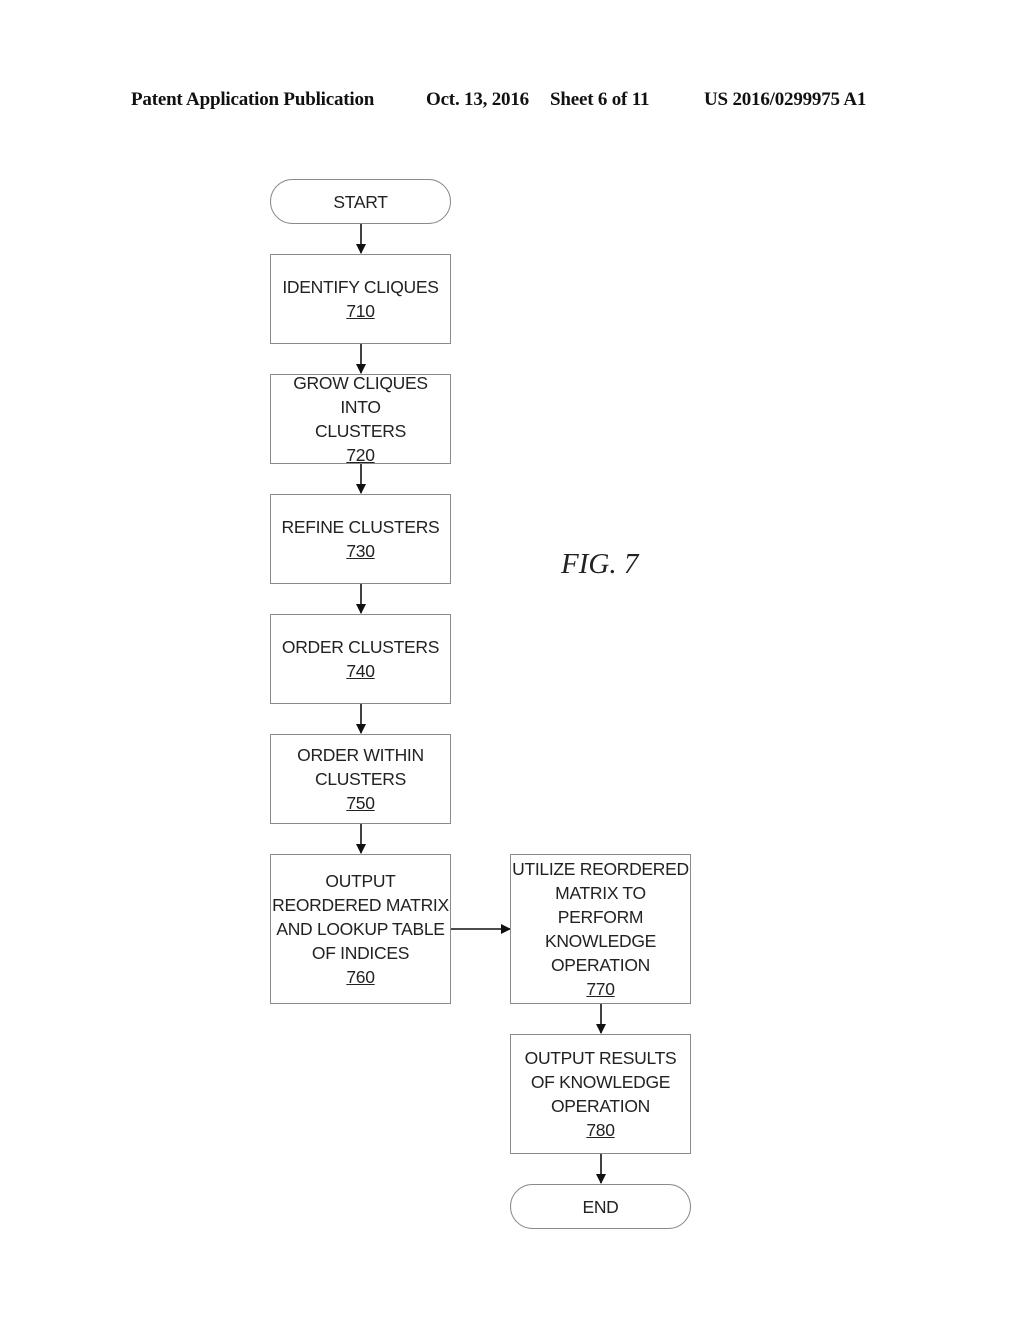  I want to click on step-780-ref: 780, so click(600, 1130).